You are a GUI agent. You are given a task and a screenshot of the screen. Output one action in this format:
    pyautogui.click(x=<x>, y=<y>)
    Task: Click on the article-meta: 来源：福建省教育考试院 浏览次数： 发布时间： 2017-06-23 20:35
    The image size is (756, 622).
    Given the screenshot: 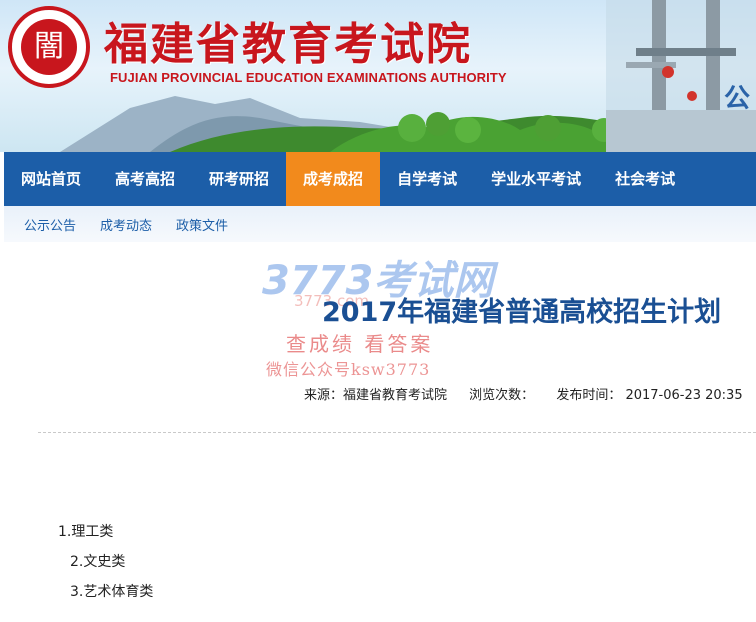 What is the action you would take?
    pyautogui.click(x=530, y=393)
    